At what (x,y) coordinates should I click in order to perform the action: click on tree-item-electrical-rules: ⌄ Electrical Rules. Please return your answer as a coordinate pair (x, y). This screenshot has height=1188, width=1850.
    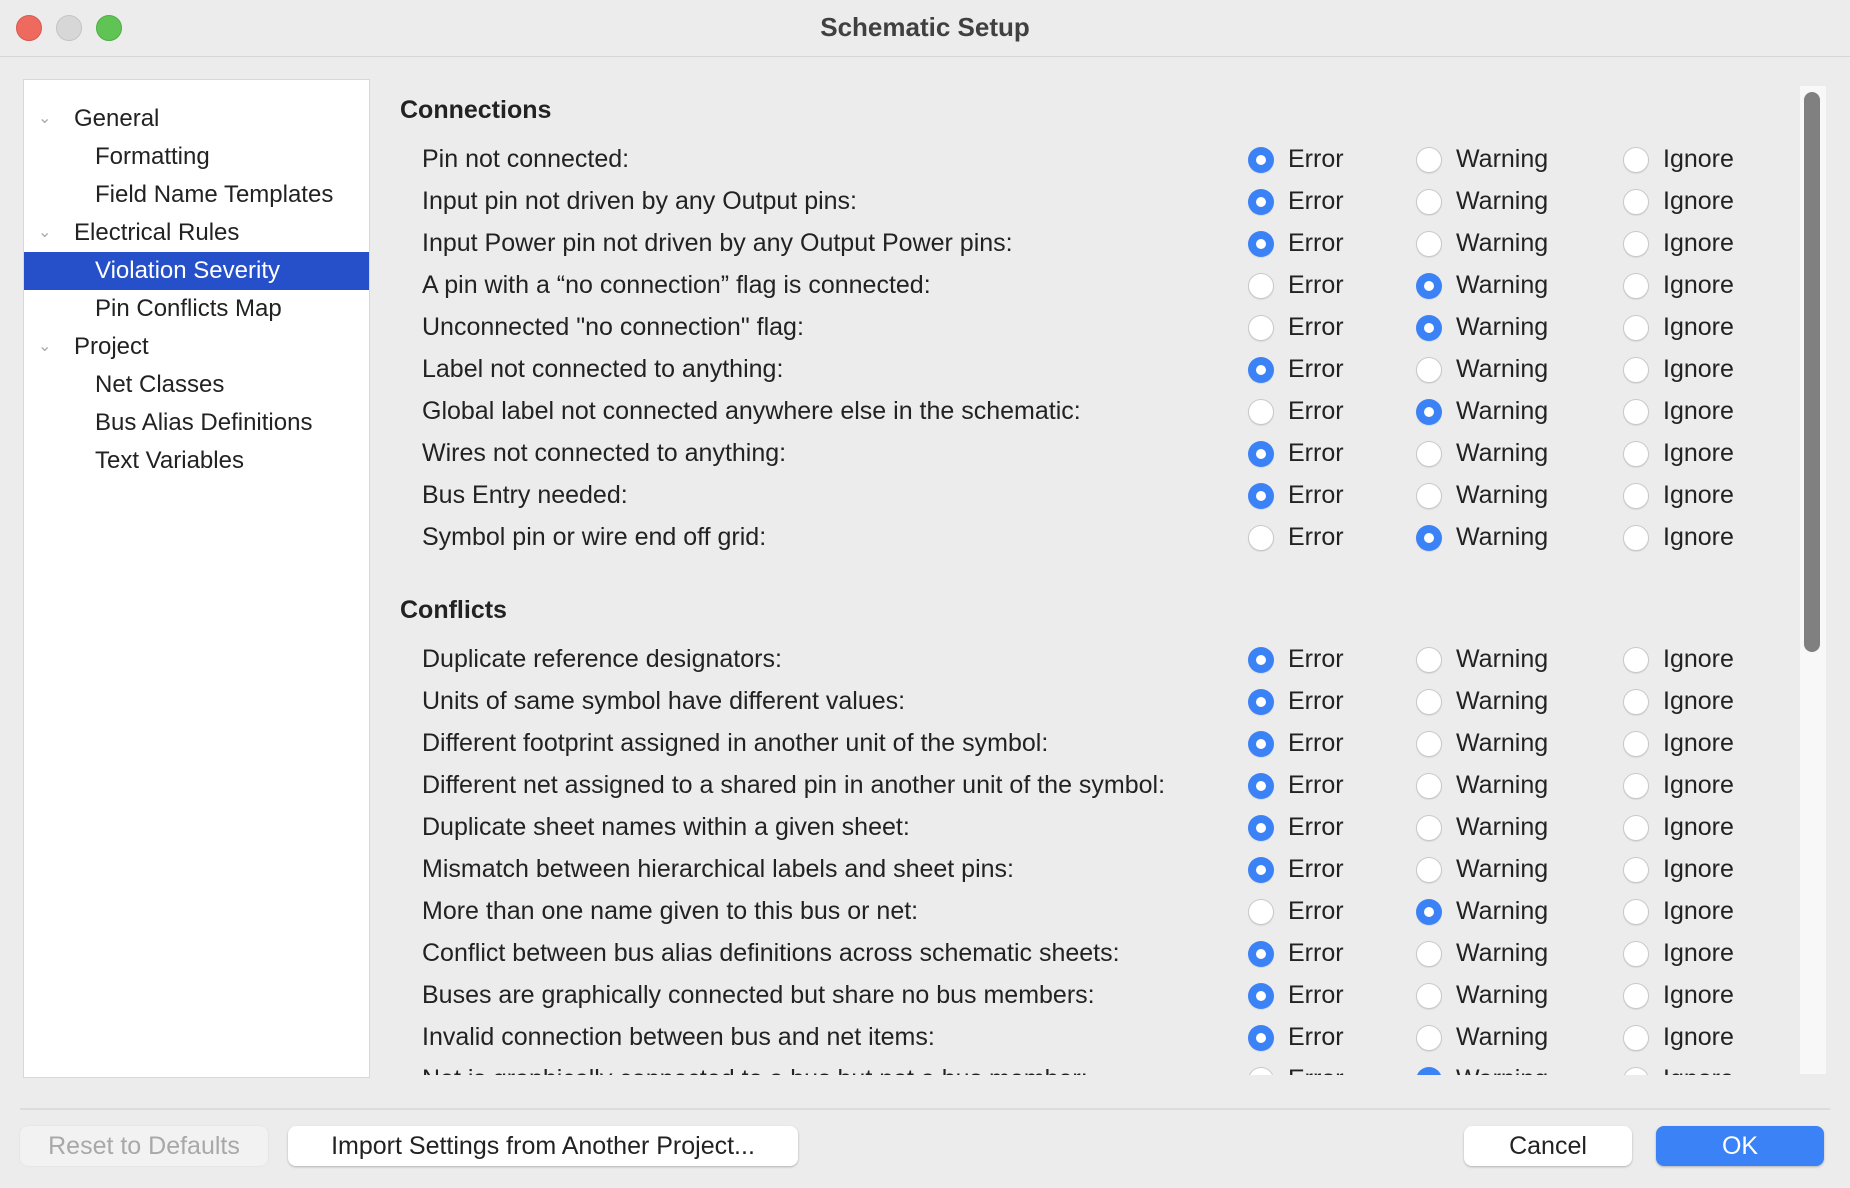
    Looking at the image, I should click on (196, 233).